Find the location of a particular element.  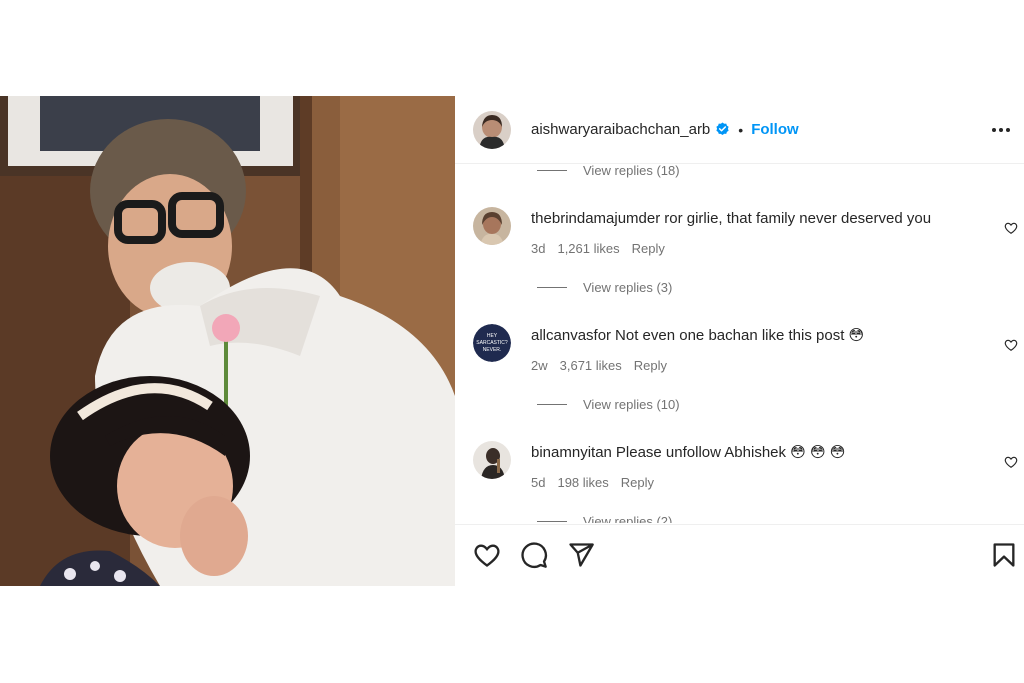

comment-likes: 3,671 likes is located at coordinates (591, 365).